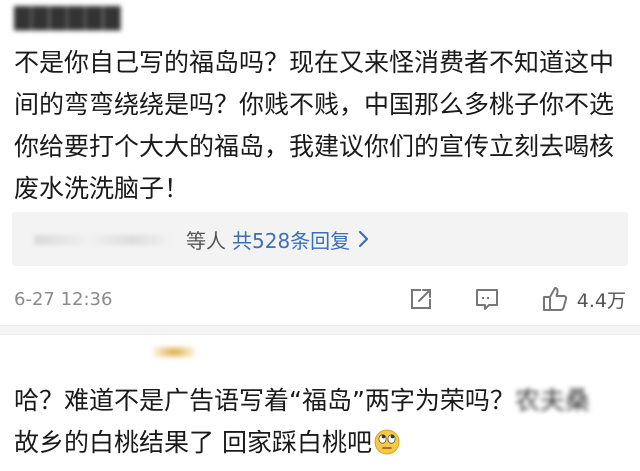 Image resolution: width=640 pixels, height=471 pixels. Describe the element at coordinates (264, 400) in the screenshot. I see `comment2-text-part1: 哈？难道不是广告语写着“福岛”两字为荣吗？` at that location.